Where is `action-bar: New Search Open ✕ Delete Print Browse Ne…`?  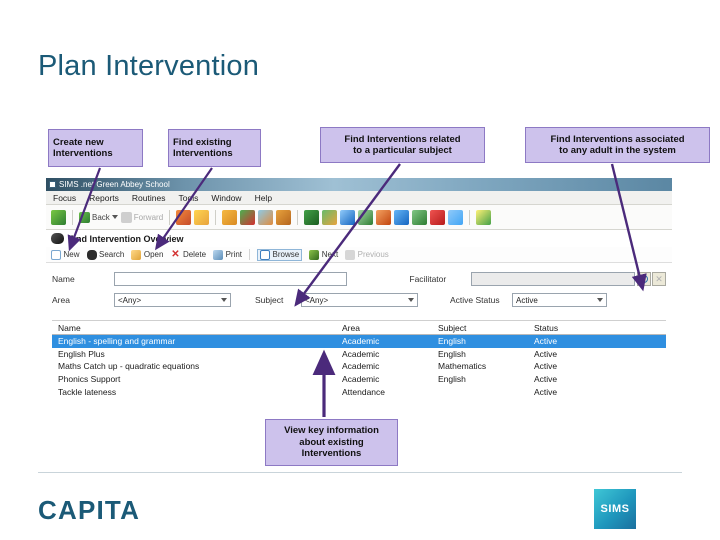 action-bar: New Search Open ✕ Delete Print Browse Ne… is located at coordinates (359, 255).